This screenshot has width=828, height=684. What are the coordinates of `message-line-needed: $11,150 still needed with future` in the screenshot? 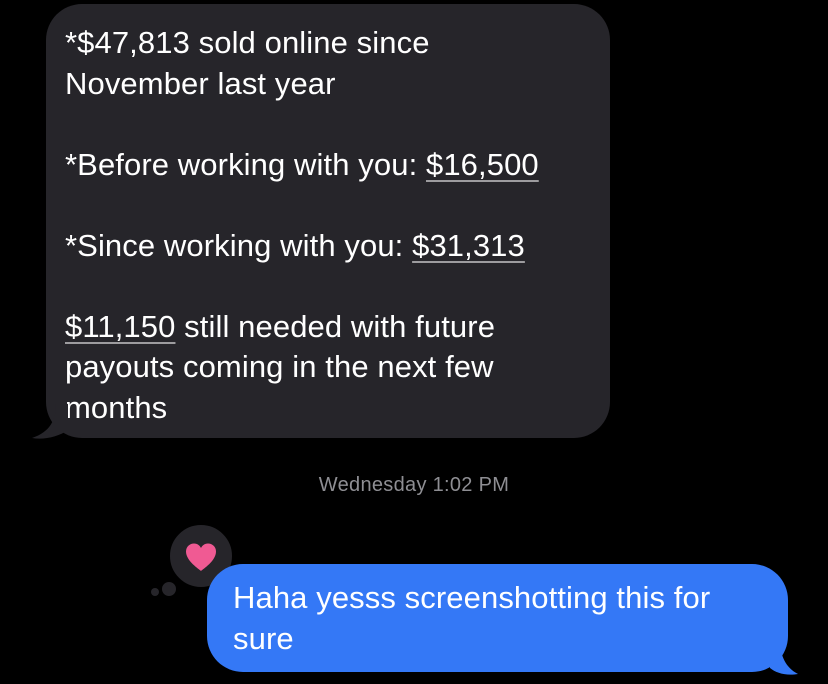 It's located at (327, 327).